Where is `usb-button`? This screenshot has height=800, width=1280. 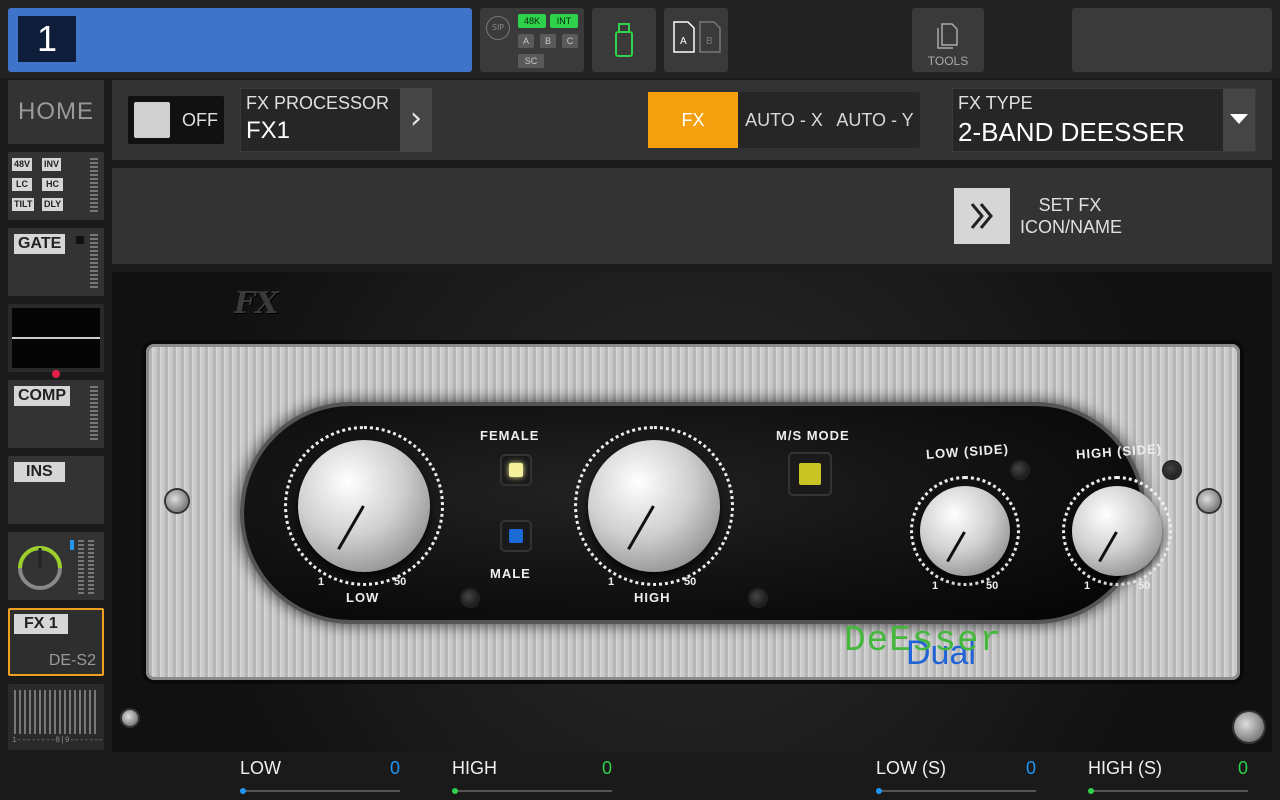
usb-button is located at coordinates (624, 40).